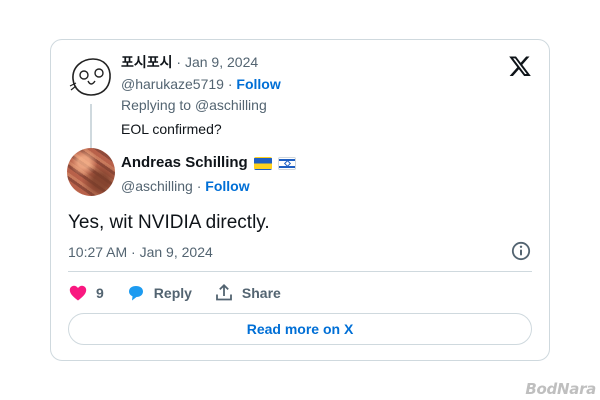 The height and width of the screenshot is (400, 600). I want to click on parent-author-name: 포시포시, so click(147, 62).